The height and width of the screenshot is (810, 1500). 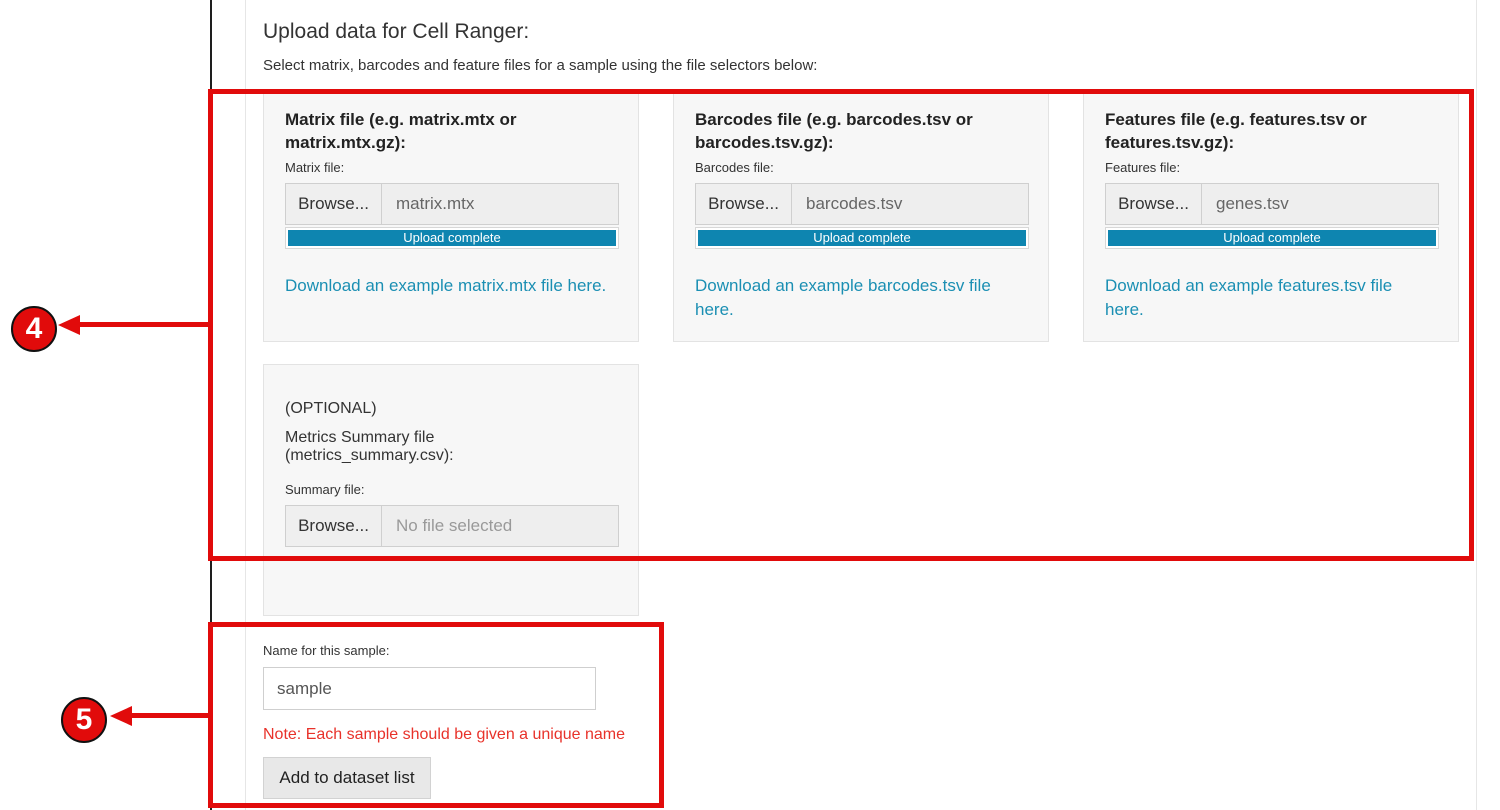 I want to click on annotation-arrow-4-head, so click(x=69, y=325).